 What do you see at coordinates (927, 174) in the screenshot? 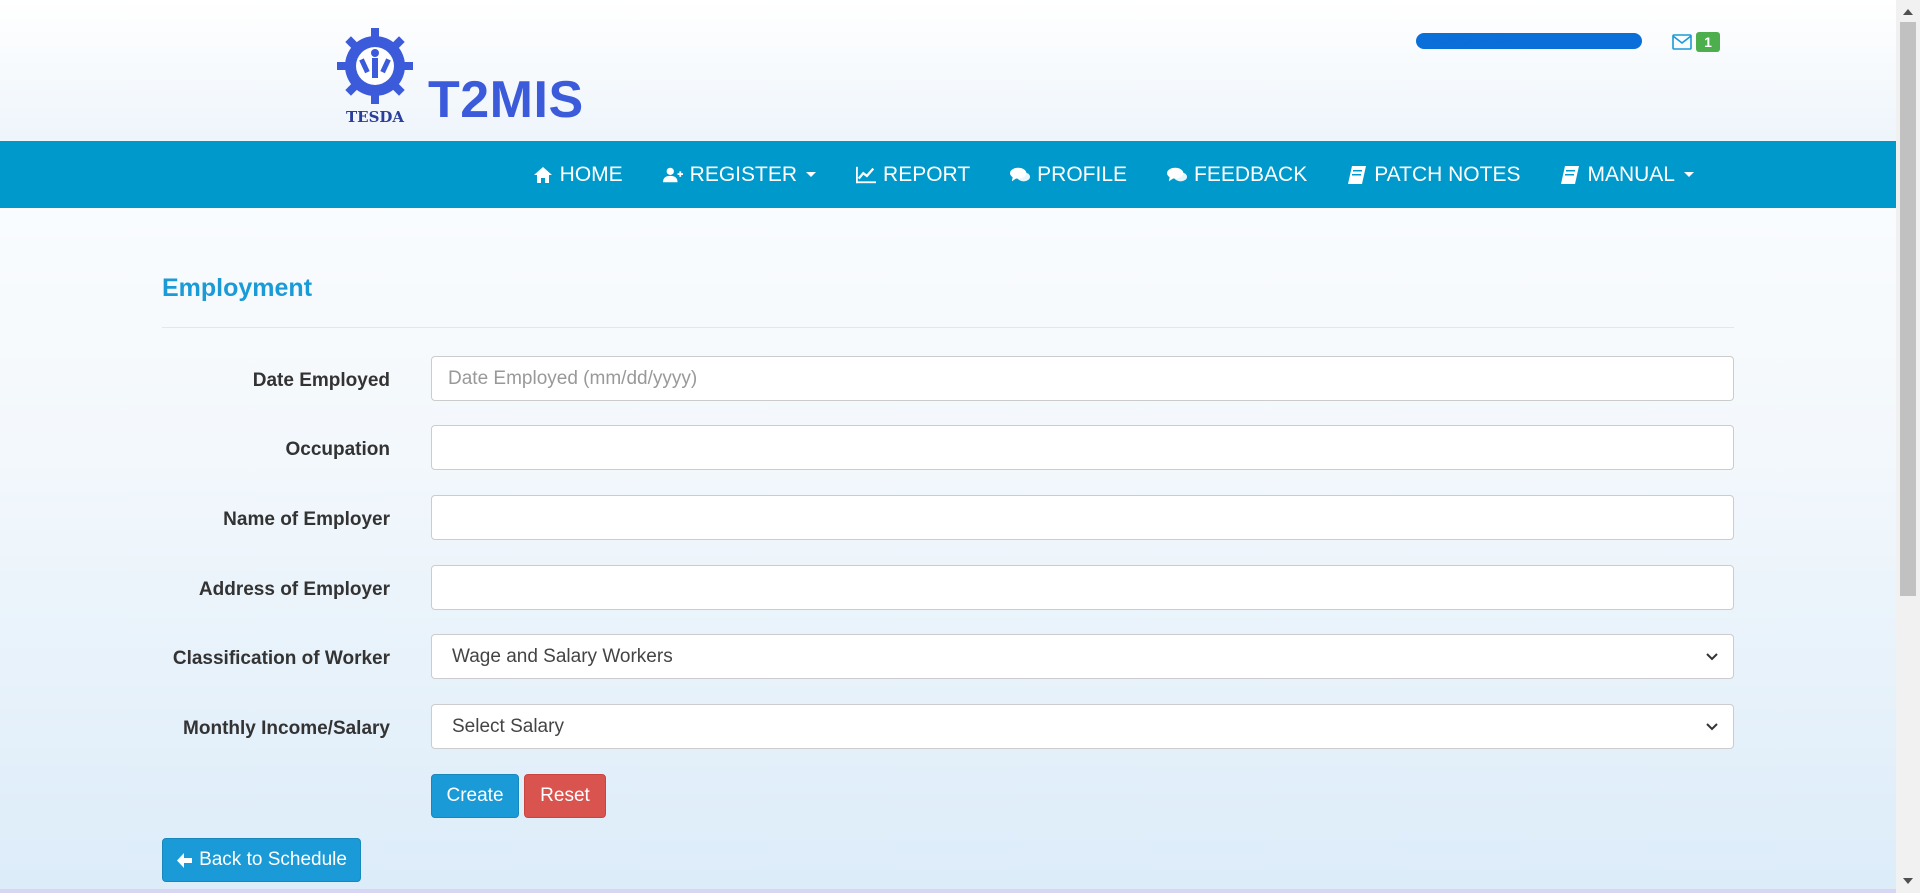
I see `nav-report-label: REPORT` at bounding box center [927, 174].